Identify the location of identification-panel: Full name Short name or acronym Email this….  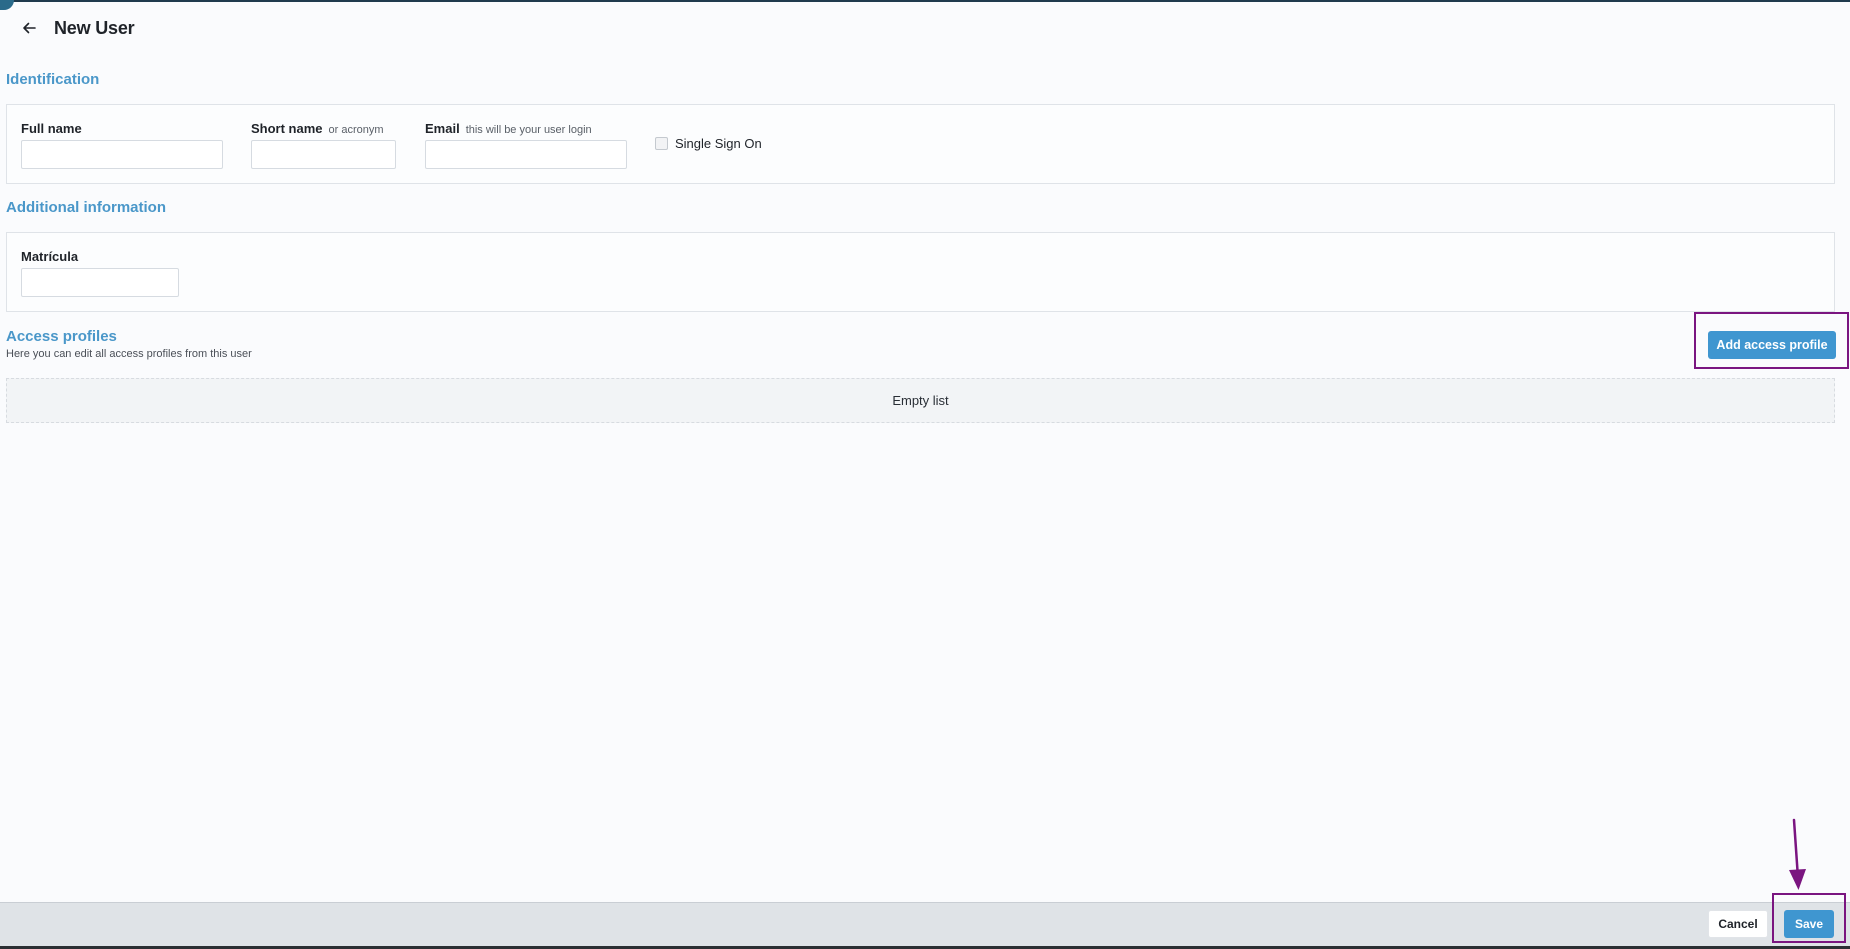
(920, 144).